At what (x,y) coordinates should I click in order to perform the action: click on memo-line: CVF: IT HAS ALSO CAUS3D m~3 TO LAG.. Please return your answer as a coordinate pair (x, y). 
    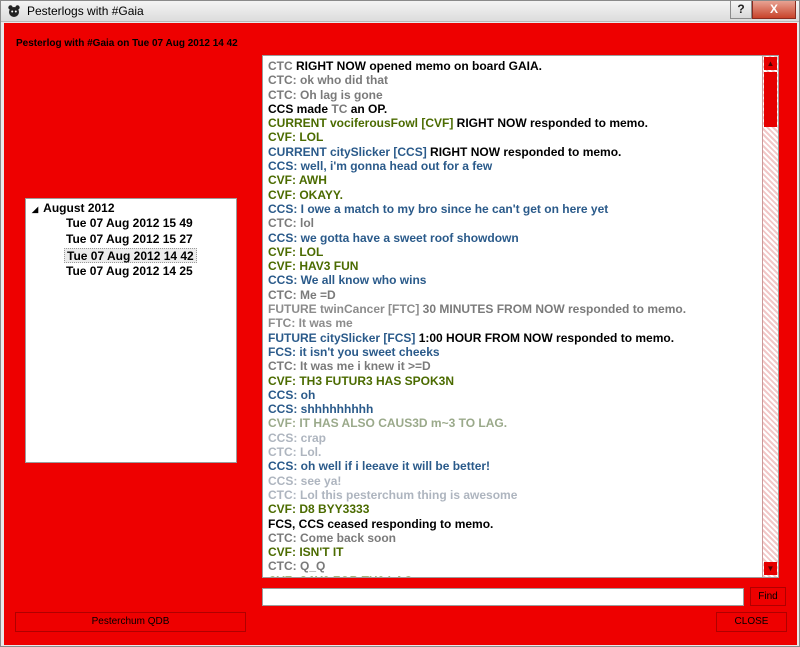
    Looking at the image, I should click on (513, 423).